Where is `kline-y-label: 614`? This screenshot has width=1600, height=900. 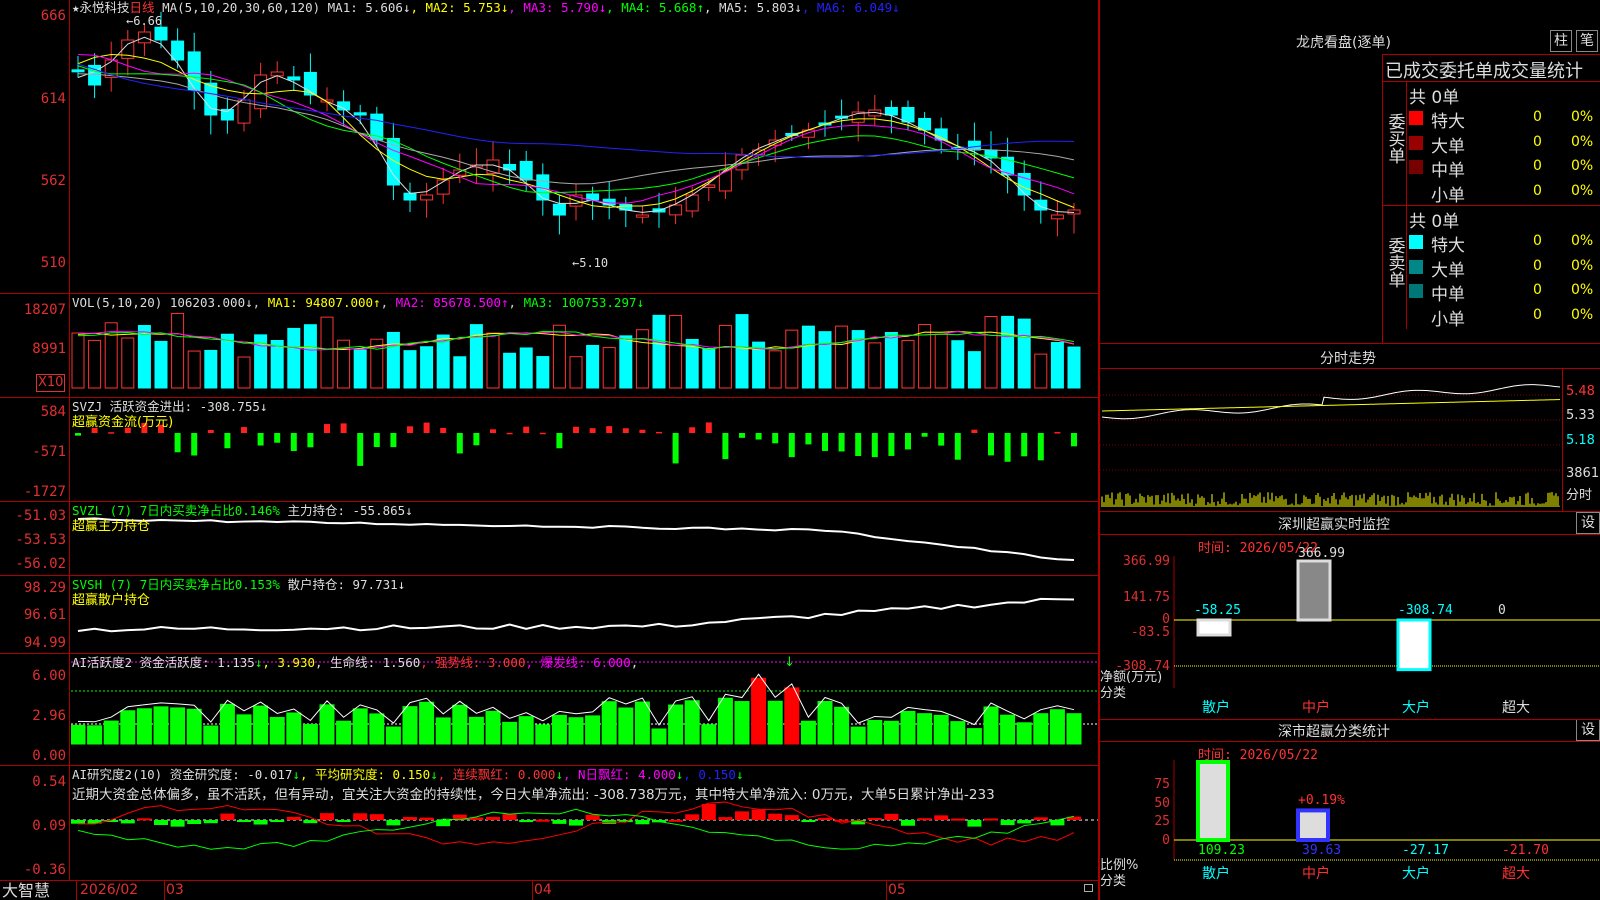 kline-y-label: 614 is located at coordinates (53, 99).